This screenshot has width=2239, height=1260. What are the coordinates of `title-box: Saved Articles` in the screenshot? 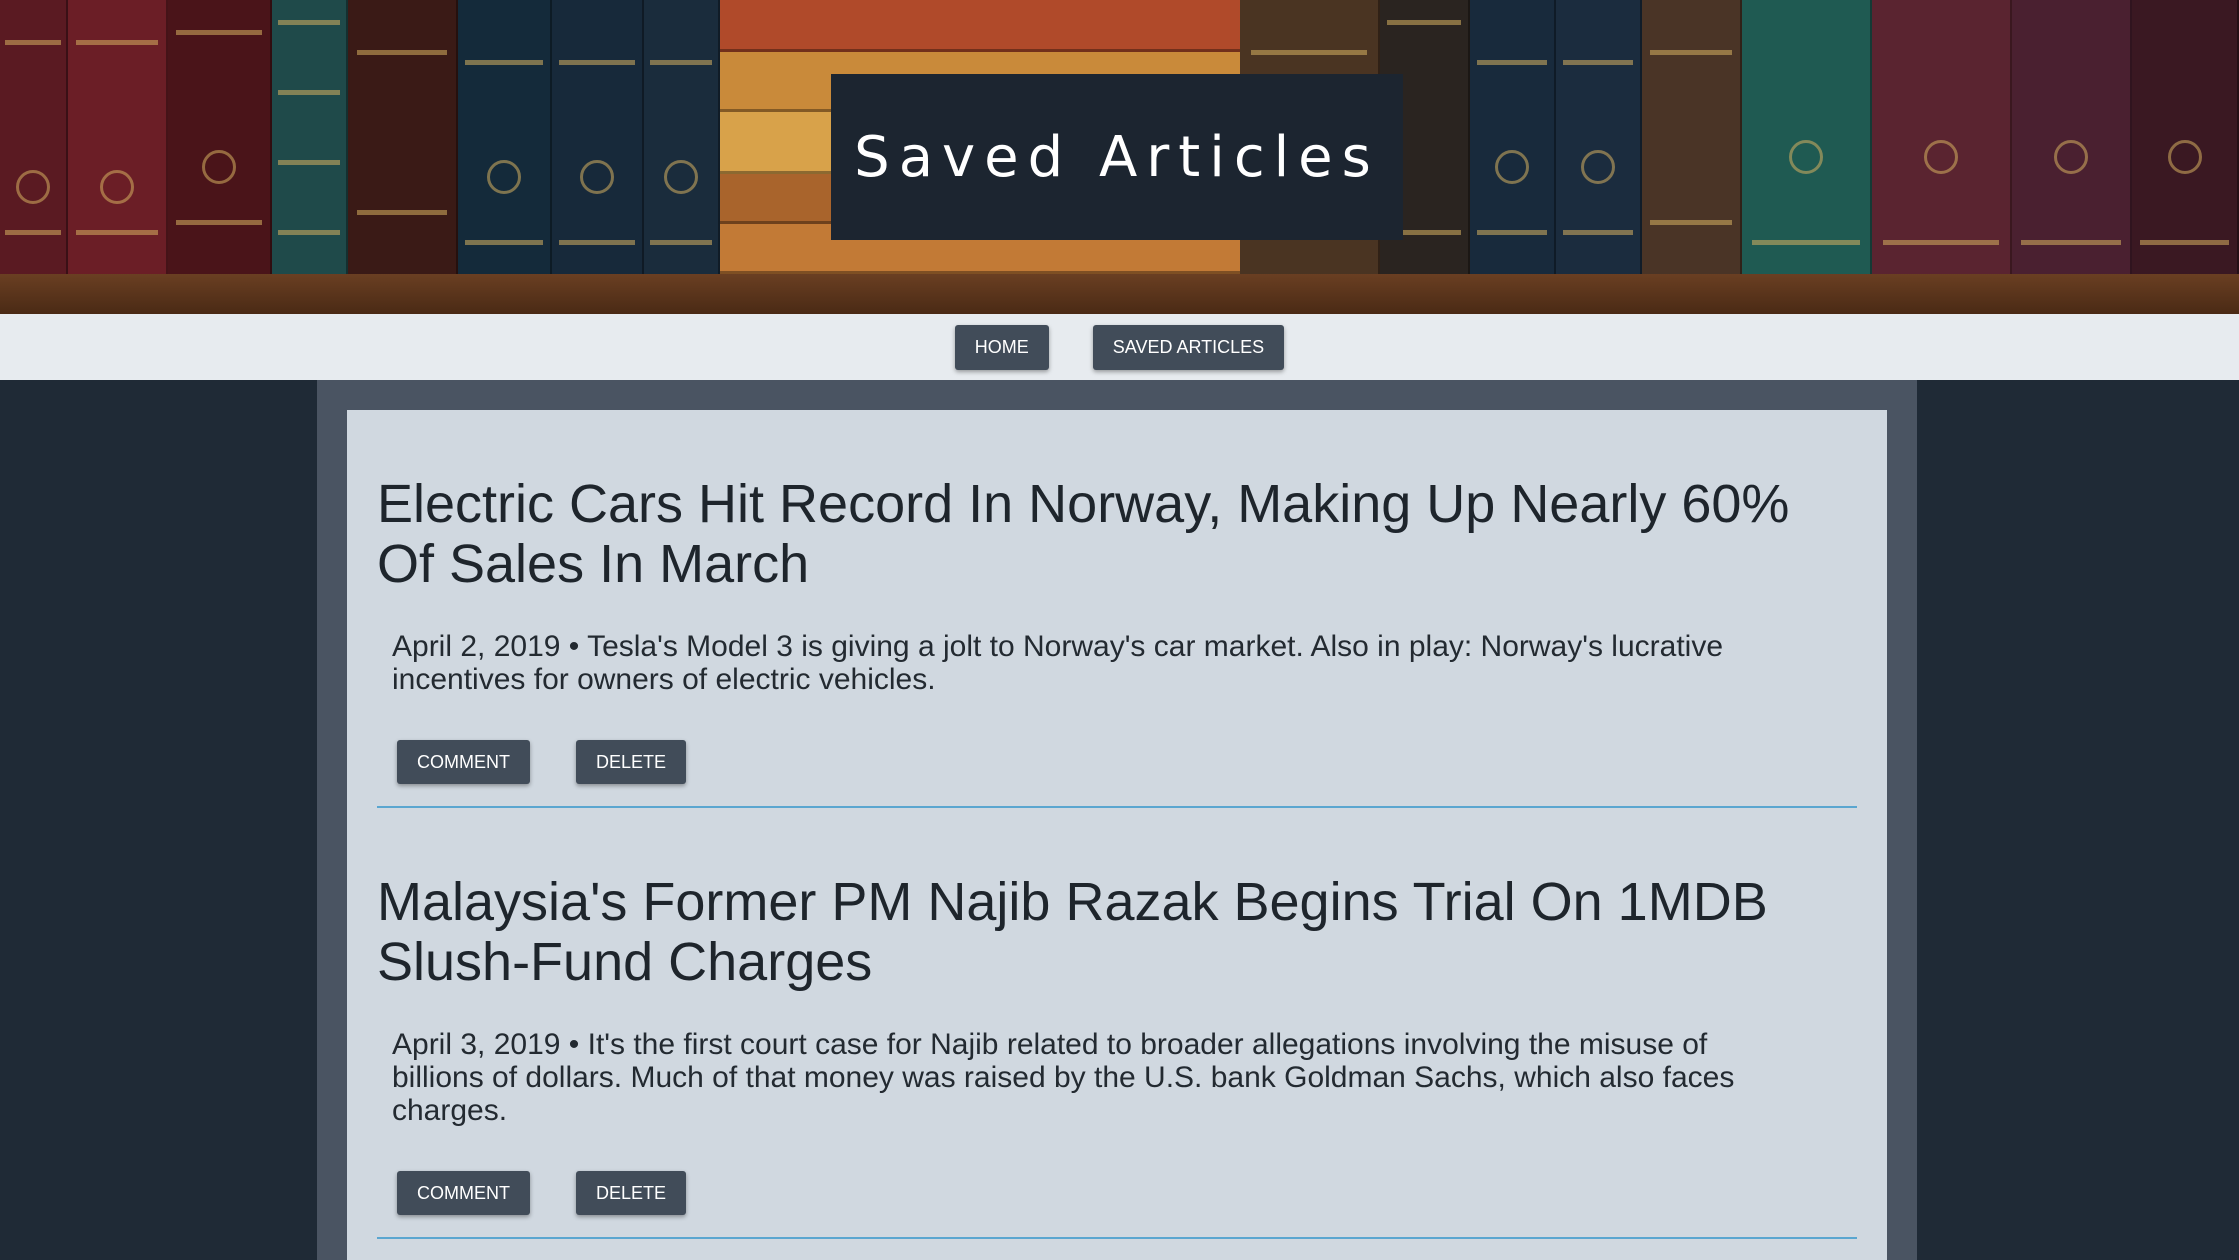 It's located at (1117, 157).